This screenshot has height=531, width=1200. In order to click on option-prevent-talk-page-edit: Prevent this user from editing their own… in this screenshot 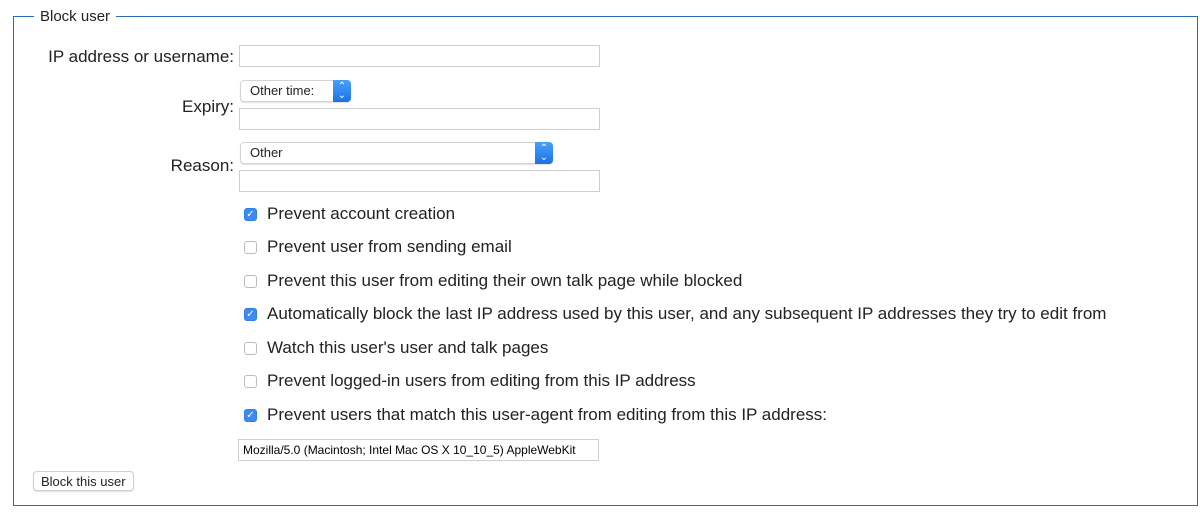, I will do `click(493, 281)`.